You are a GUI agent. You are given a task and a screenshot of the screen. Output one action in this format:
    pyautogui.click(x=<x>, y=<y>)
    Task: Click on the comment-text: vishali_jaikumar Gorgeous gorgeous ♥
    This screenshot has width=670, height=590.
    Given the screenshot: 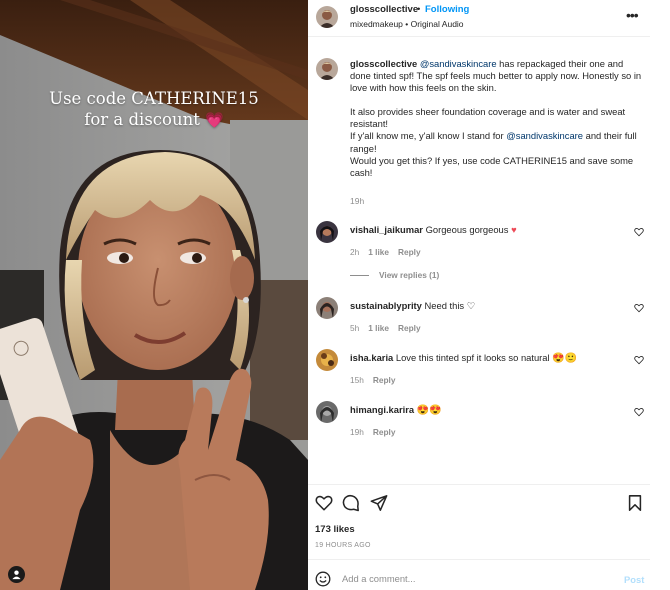 What is the action you would take?
    pyautogui.click(x=433, y=229)
    